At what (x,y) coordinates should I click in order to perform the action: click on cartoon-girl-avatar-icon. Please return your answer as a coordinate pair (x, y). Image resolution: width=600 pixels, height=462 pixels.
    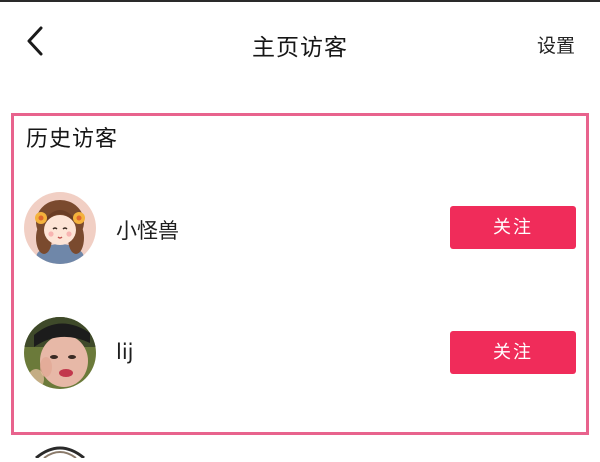
    Looking at the image, I should click on (60, 228).